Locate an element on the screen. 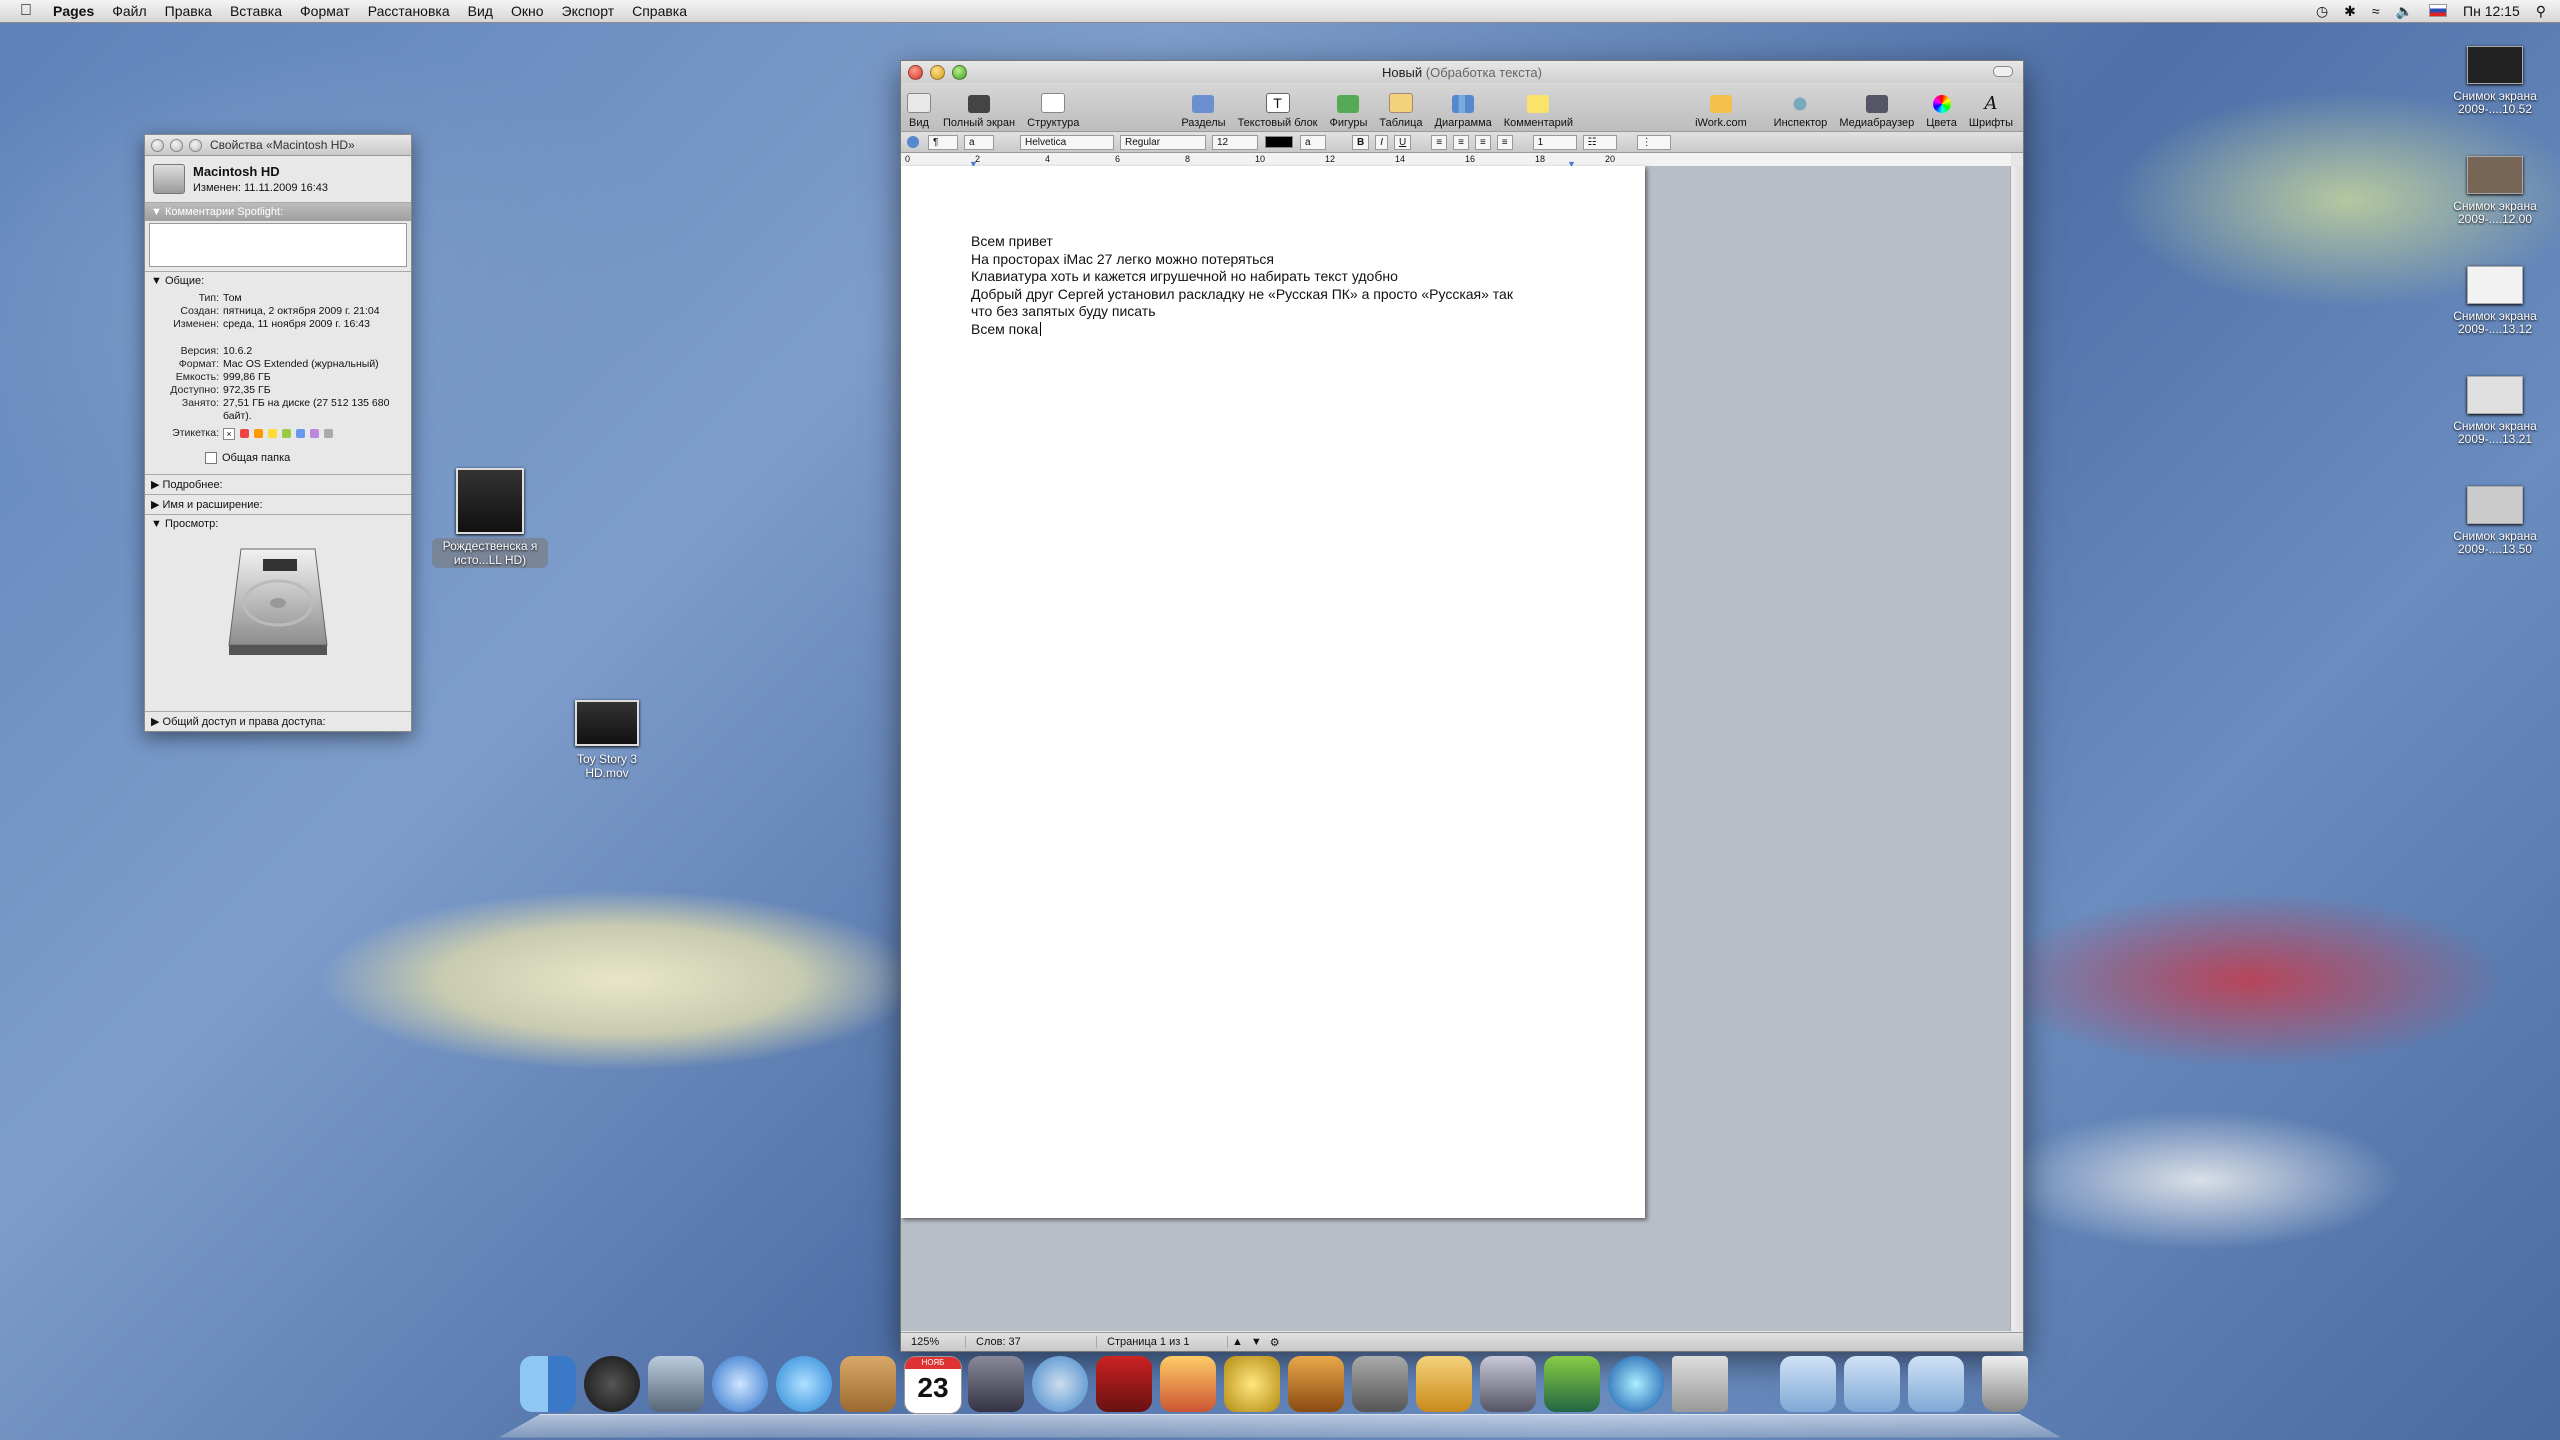  font-size-select: 12 is located at coordinates (1235, 142).